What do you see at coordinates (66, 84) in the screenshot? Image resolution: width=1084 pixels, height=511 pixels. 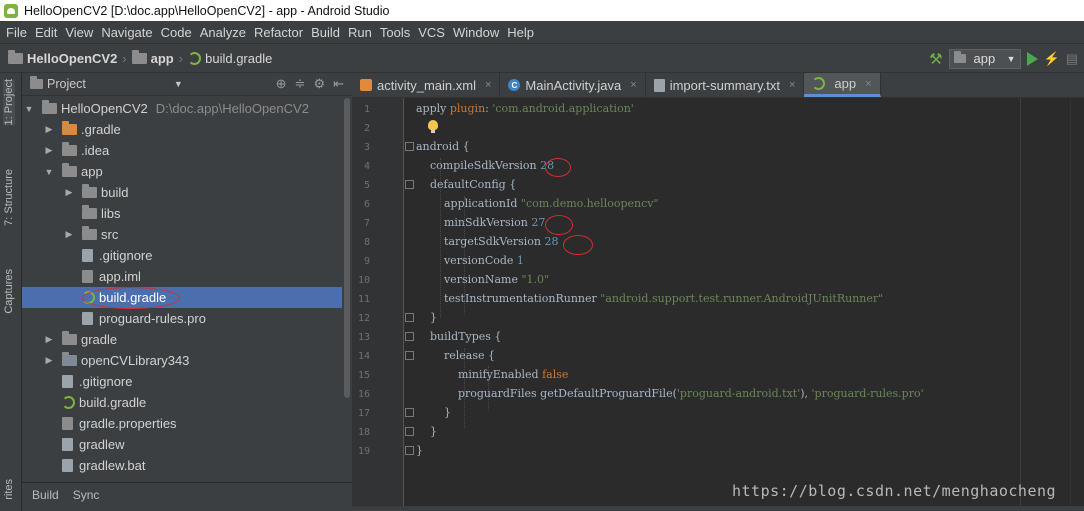 I see `project-view-select: Project` at bounding box center [66, 84].